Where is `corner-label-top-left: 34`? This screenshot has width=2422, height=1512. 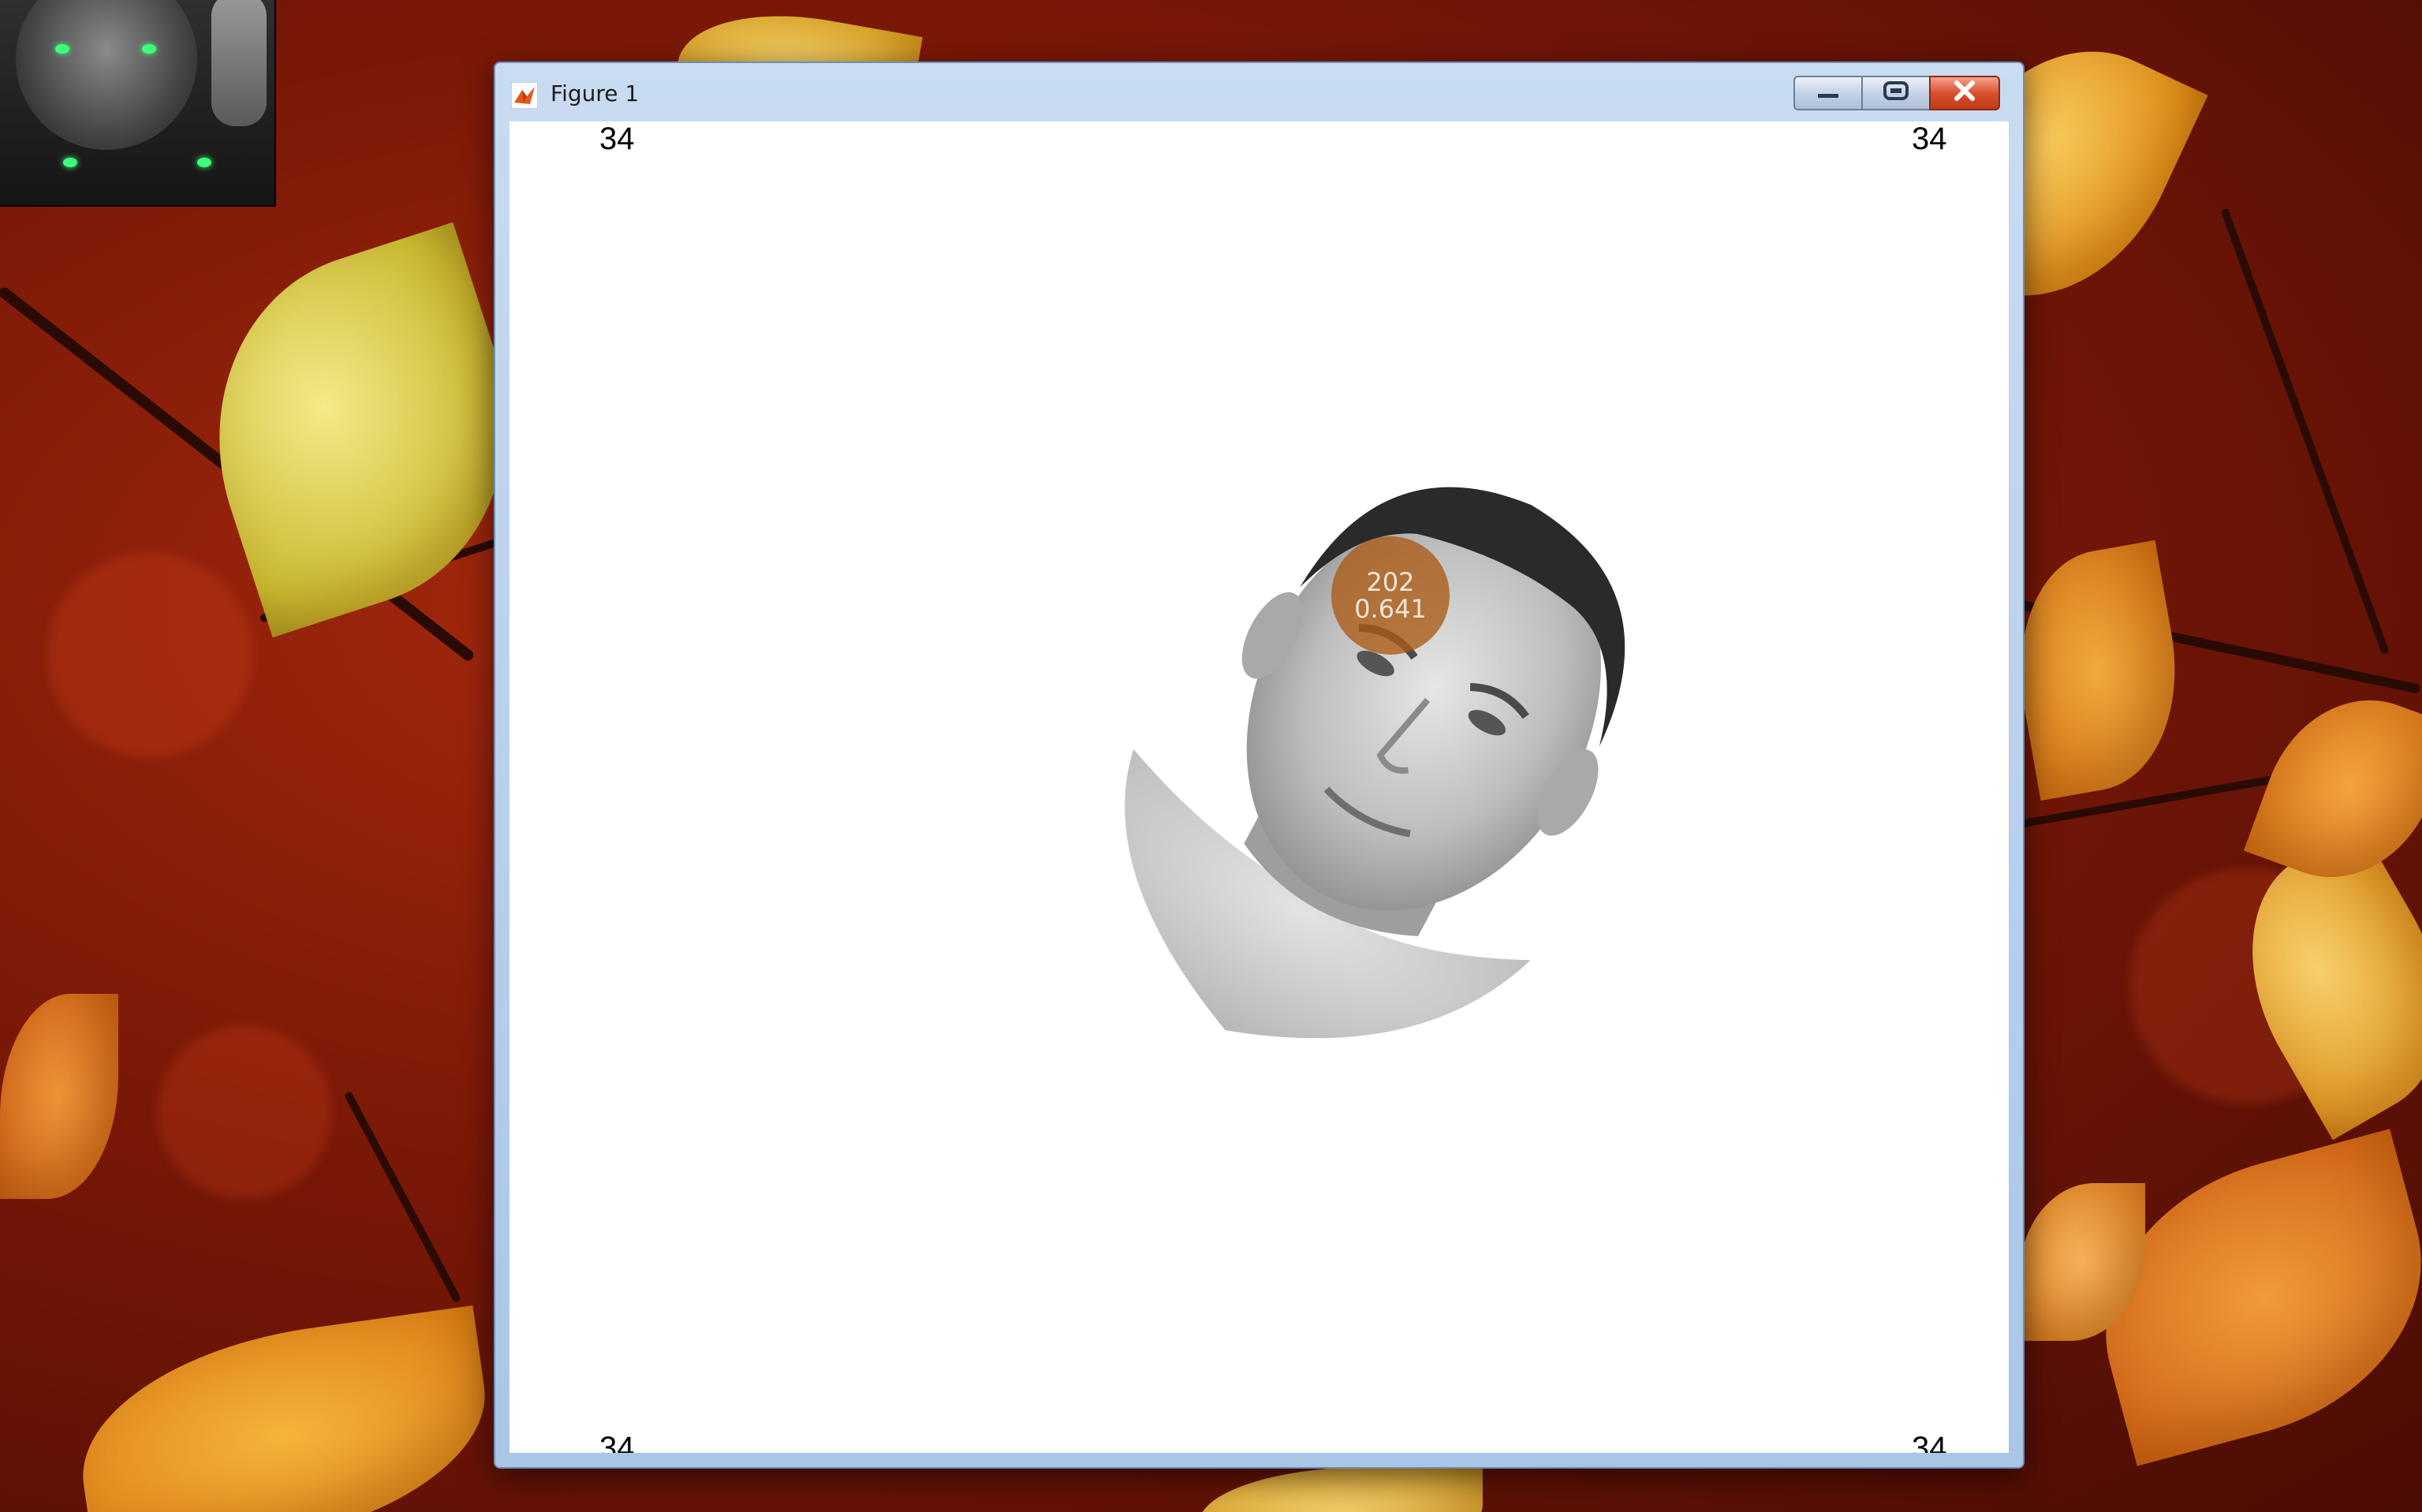
corner-label-top-left: 34 is located at coordinates (617, 138).